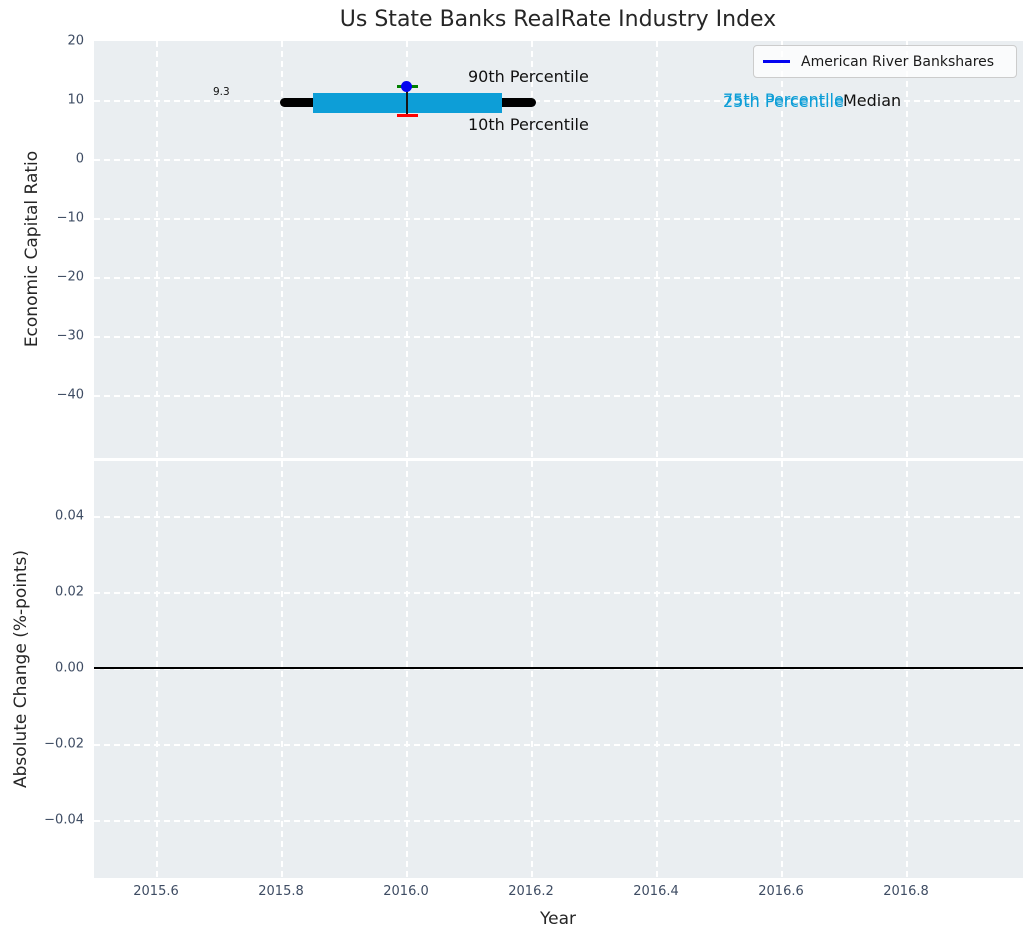 The image size is (1034, 942). I want to click on legend: American River Bankshares, so click(885, 61).